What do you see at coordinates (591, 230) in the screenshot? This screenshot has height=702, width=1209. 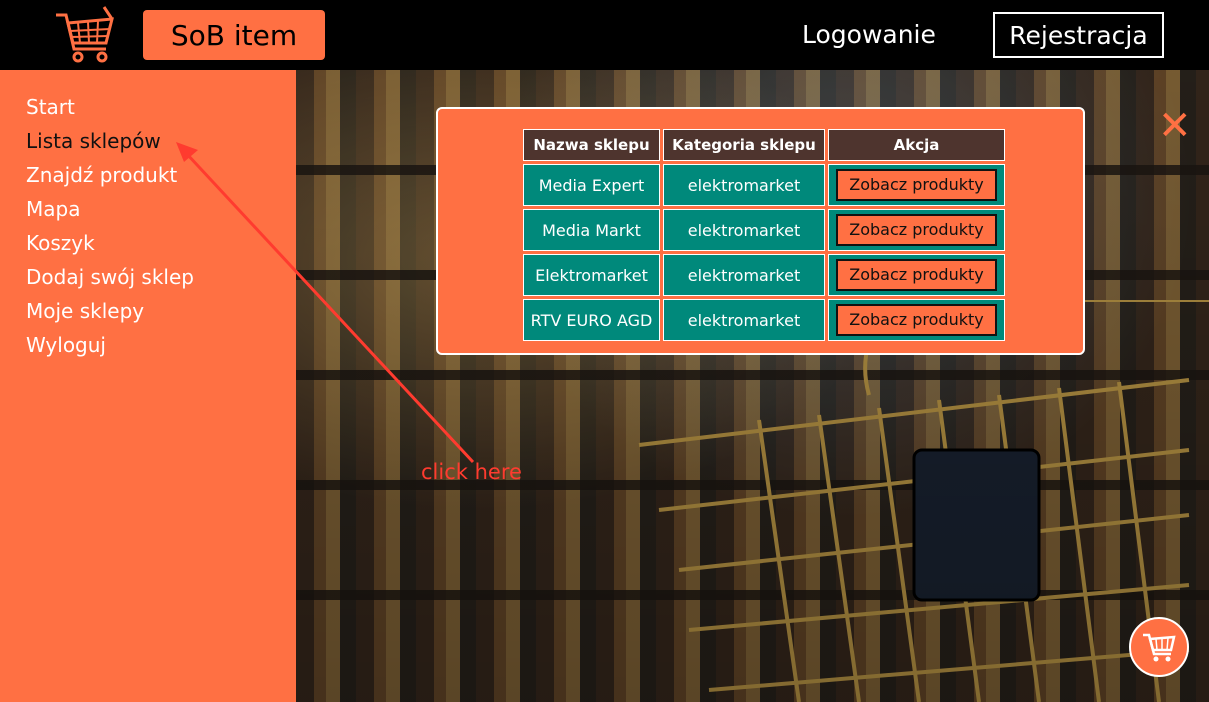 I see `shop-name: Media Markt` at bounding box center [591, 230].